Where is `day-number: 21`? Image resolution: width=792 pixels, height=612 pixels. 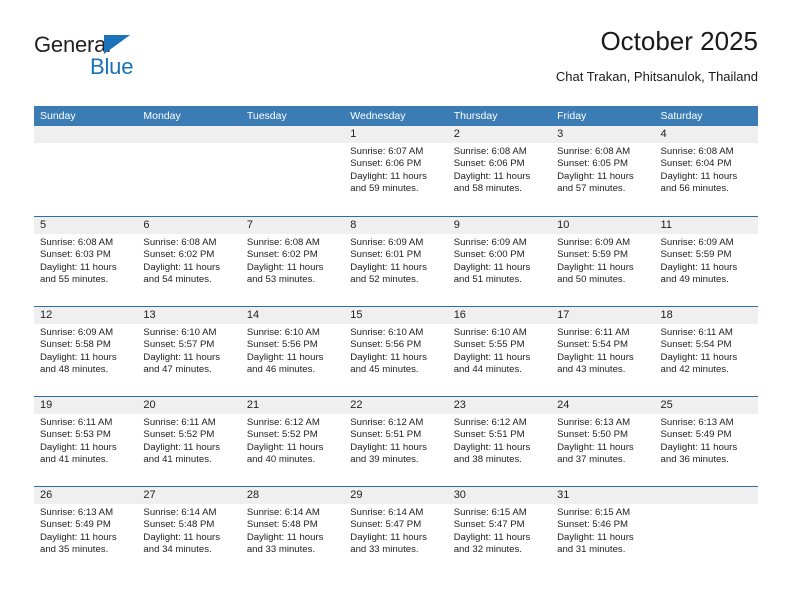
day-number: 21 is located at coordinates (292, 405).